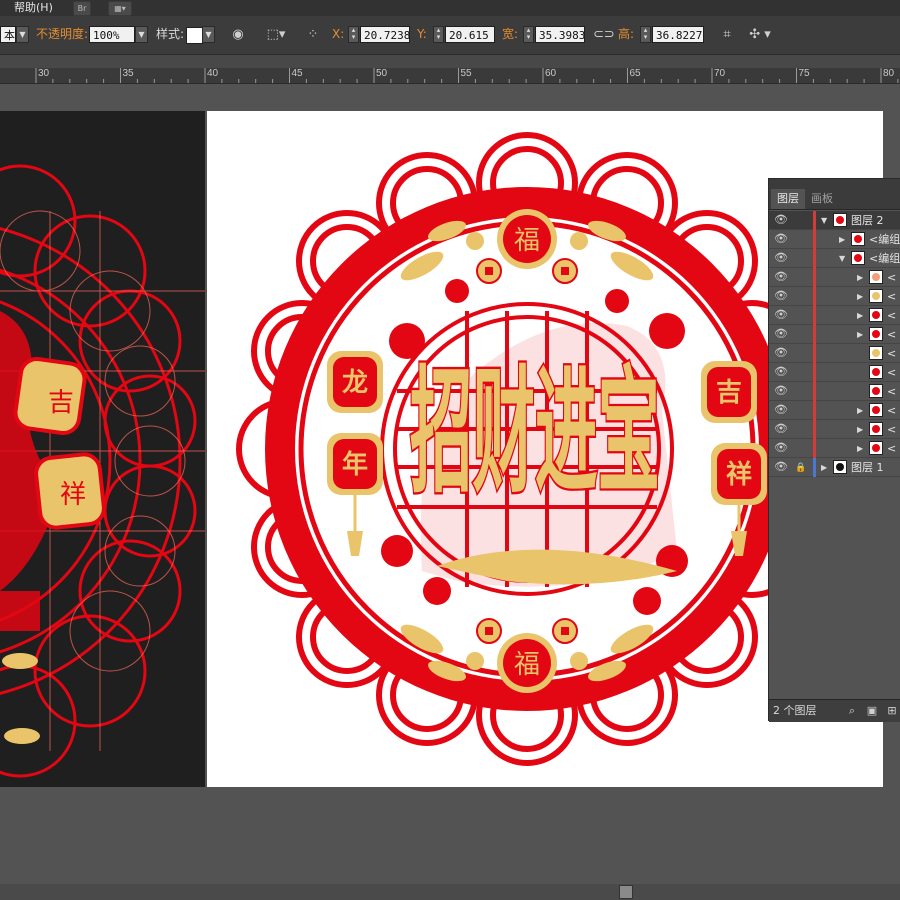 The width and height of the screenshot is (900, 900). I want to click on new-sublayer-icon: ⊞, so click(892, 710).